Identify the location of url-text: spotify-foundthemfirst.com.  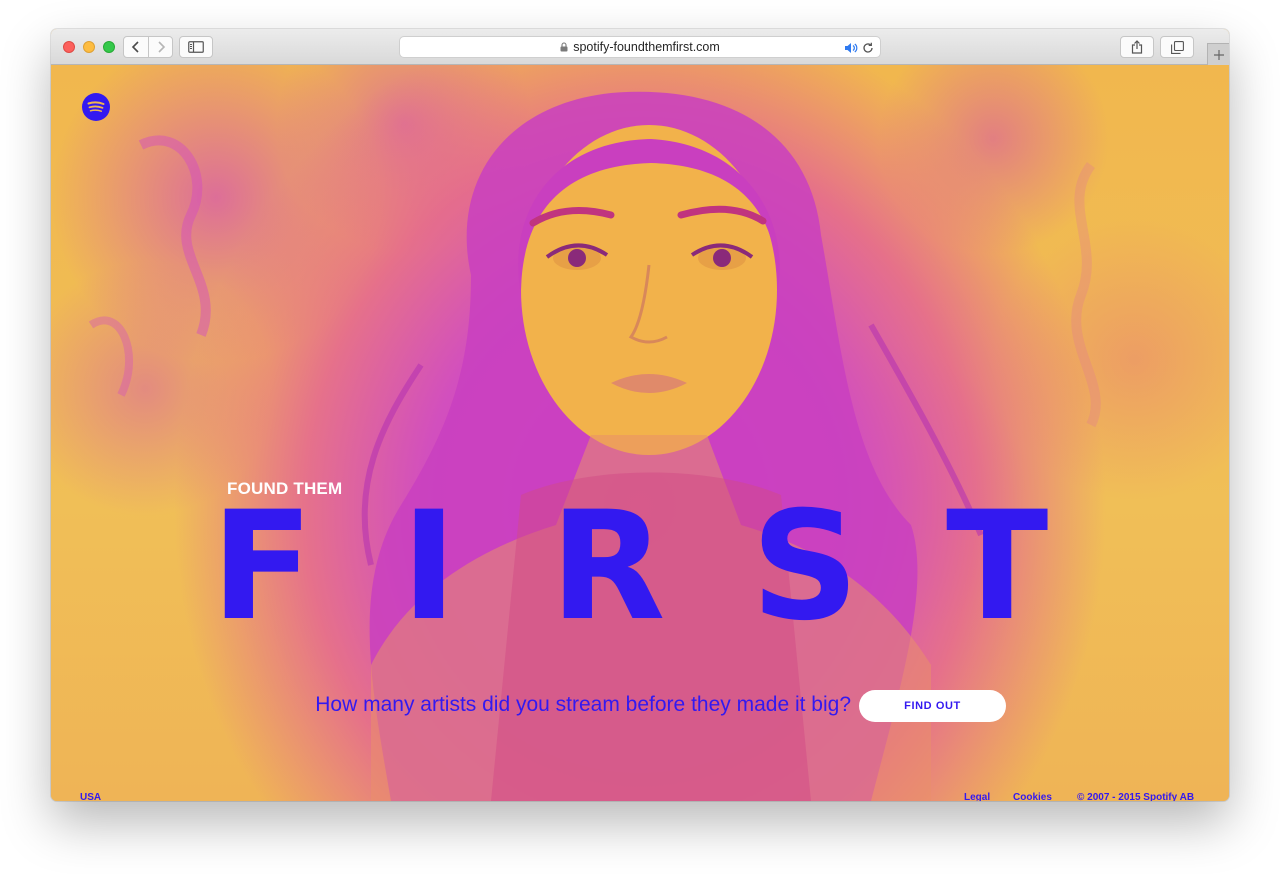
(646, 47).